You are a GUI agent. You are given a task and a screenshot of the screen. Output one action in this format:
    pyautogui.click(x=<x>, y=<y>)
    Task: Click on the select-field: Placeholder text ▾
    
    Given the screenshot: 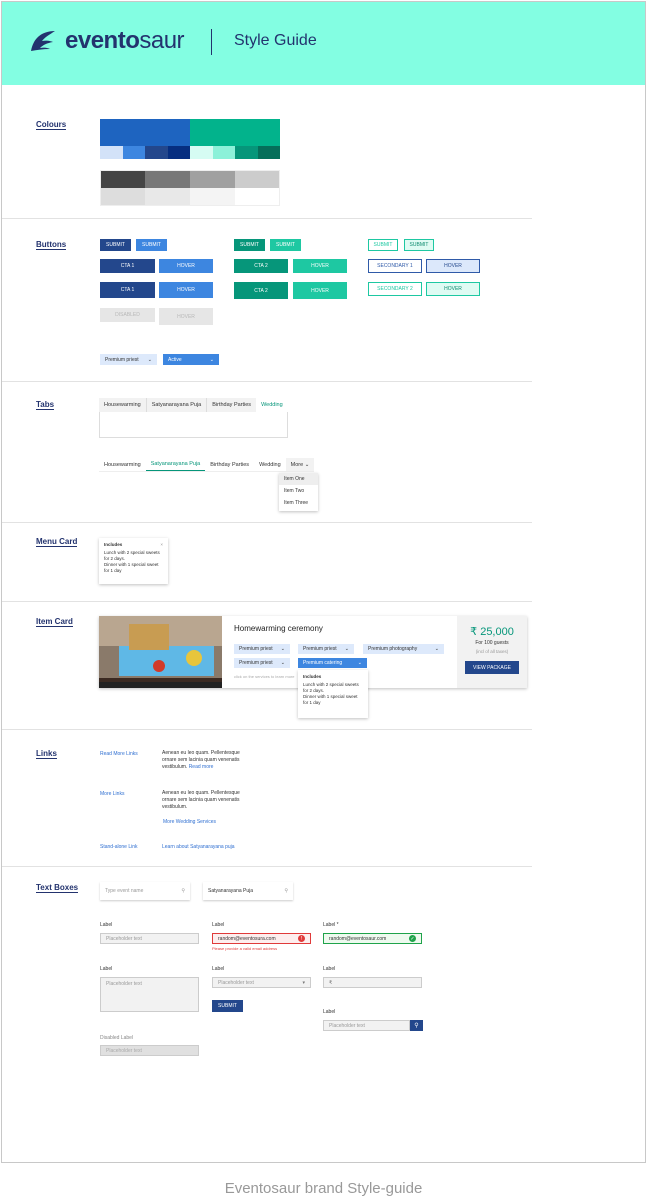 What is the action you would take?
    pyautogui.click(x=261, y=982)
    